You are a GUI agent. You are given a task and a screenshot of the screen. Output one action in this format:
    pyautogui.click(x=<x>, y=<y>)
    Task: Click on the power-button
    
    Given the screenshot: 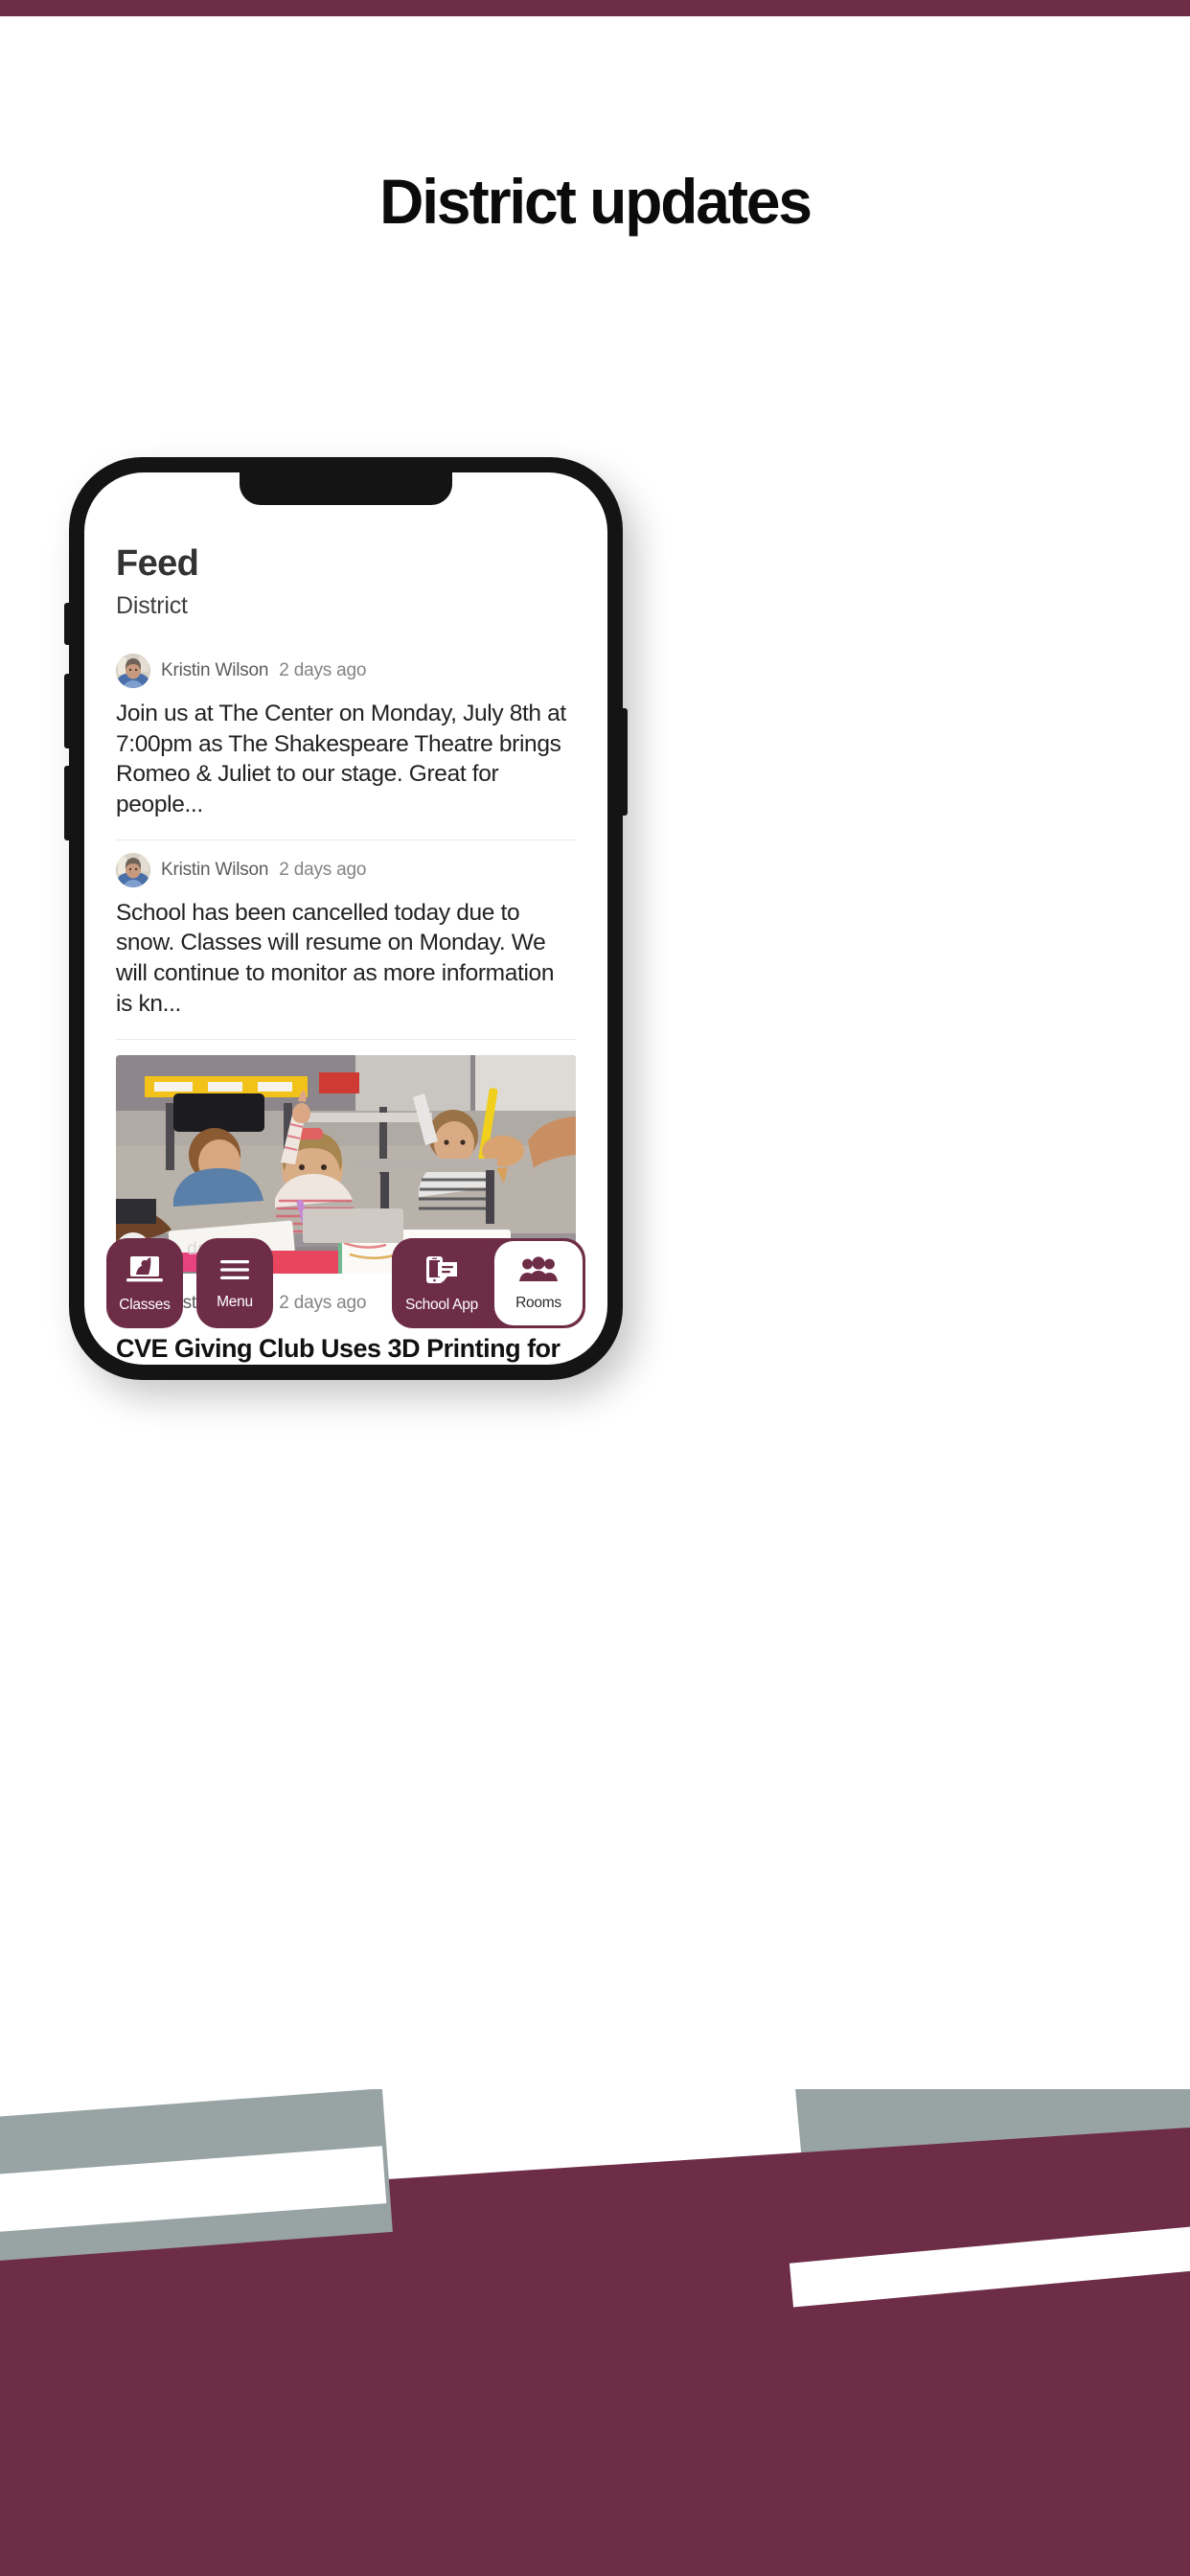 What is the action you would take?
    pyautogui.click(x=625, y=762)
    